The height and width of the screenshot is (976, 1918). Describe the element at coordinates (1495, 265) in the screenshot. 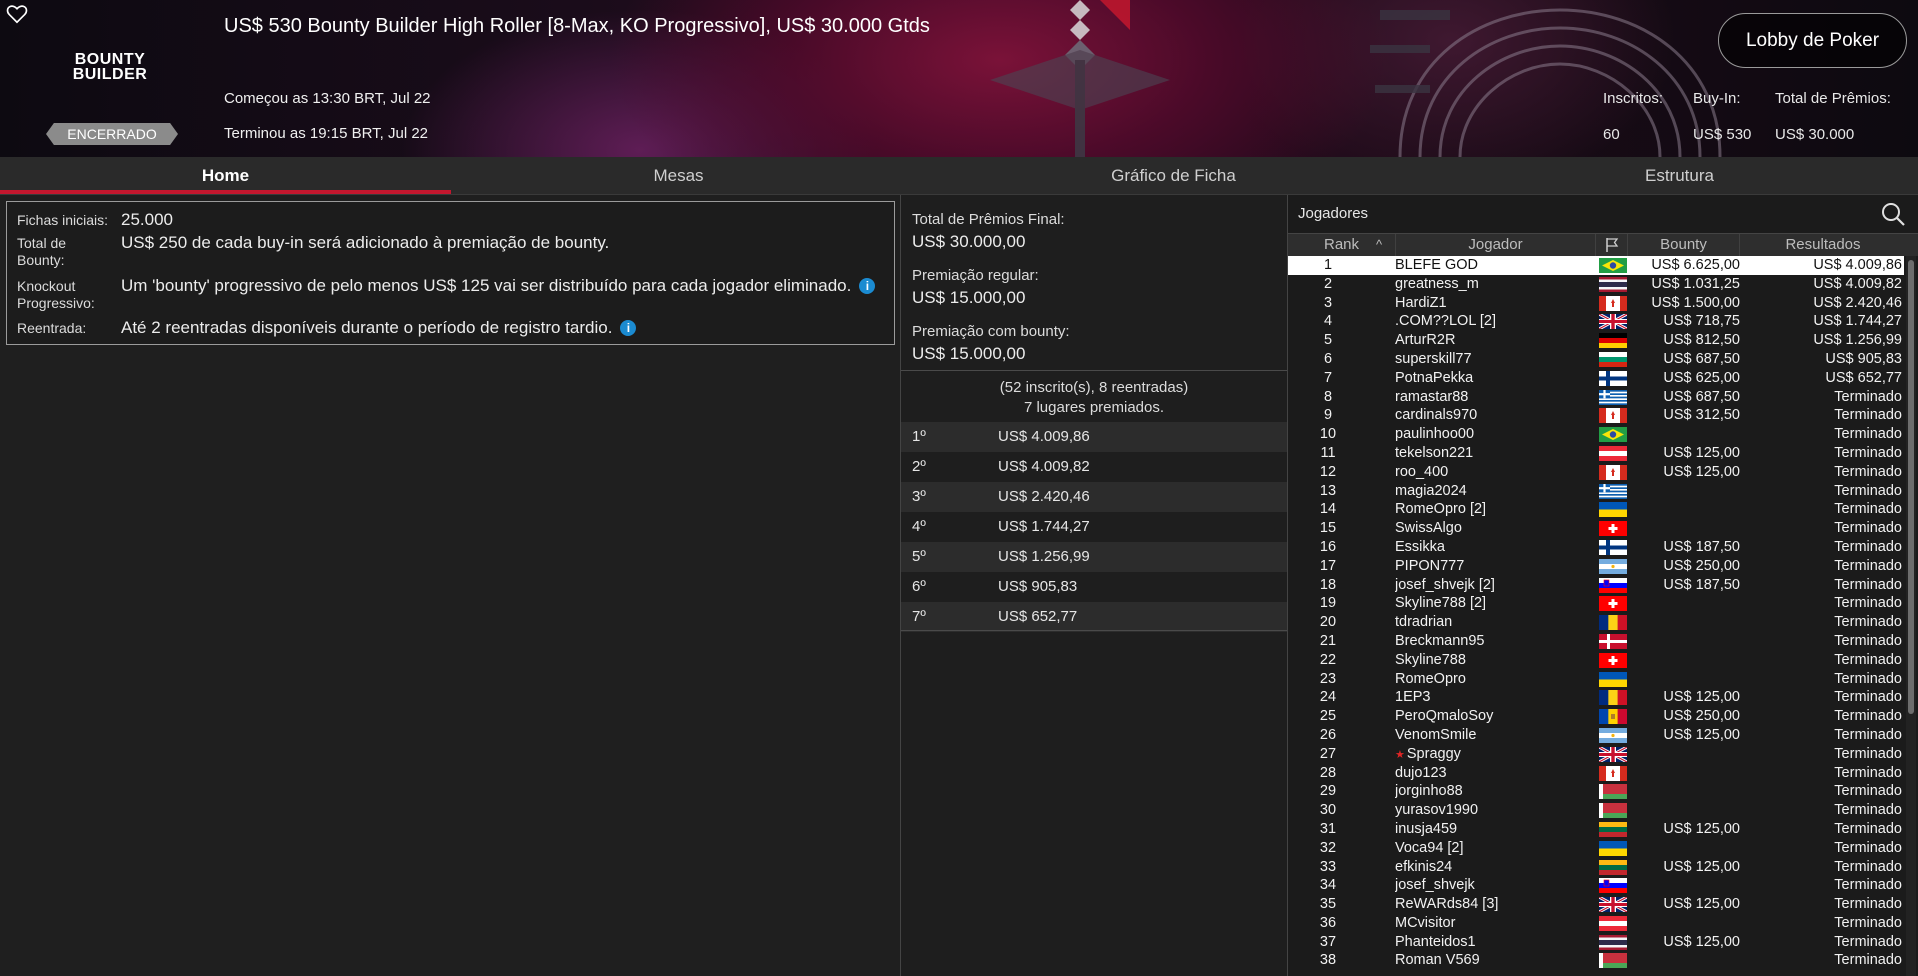

I see `player-name-cell: BLEFE GOD` at that location.